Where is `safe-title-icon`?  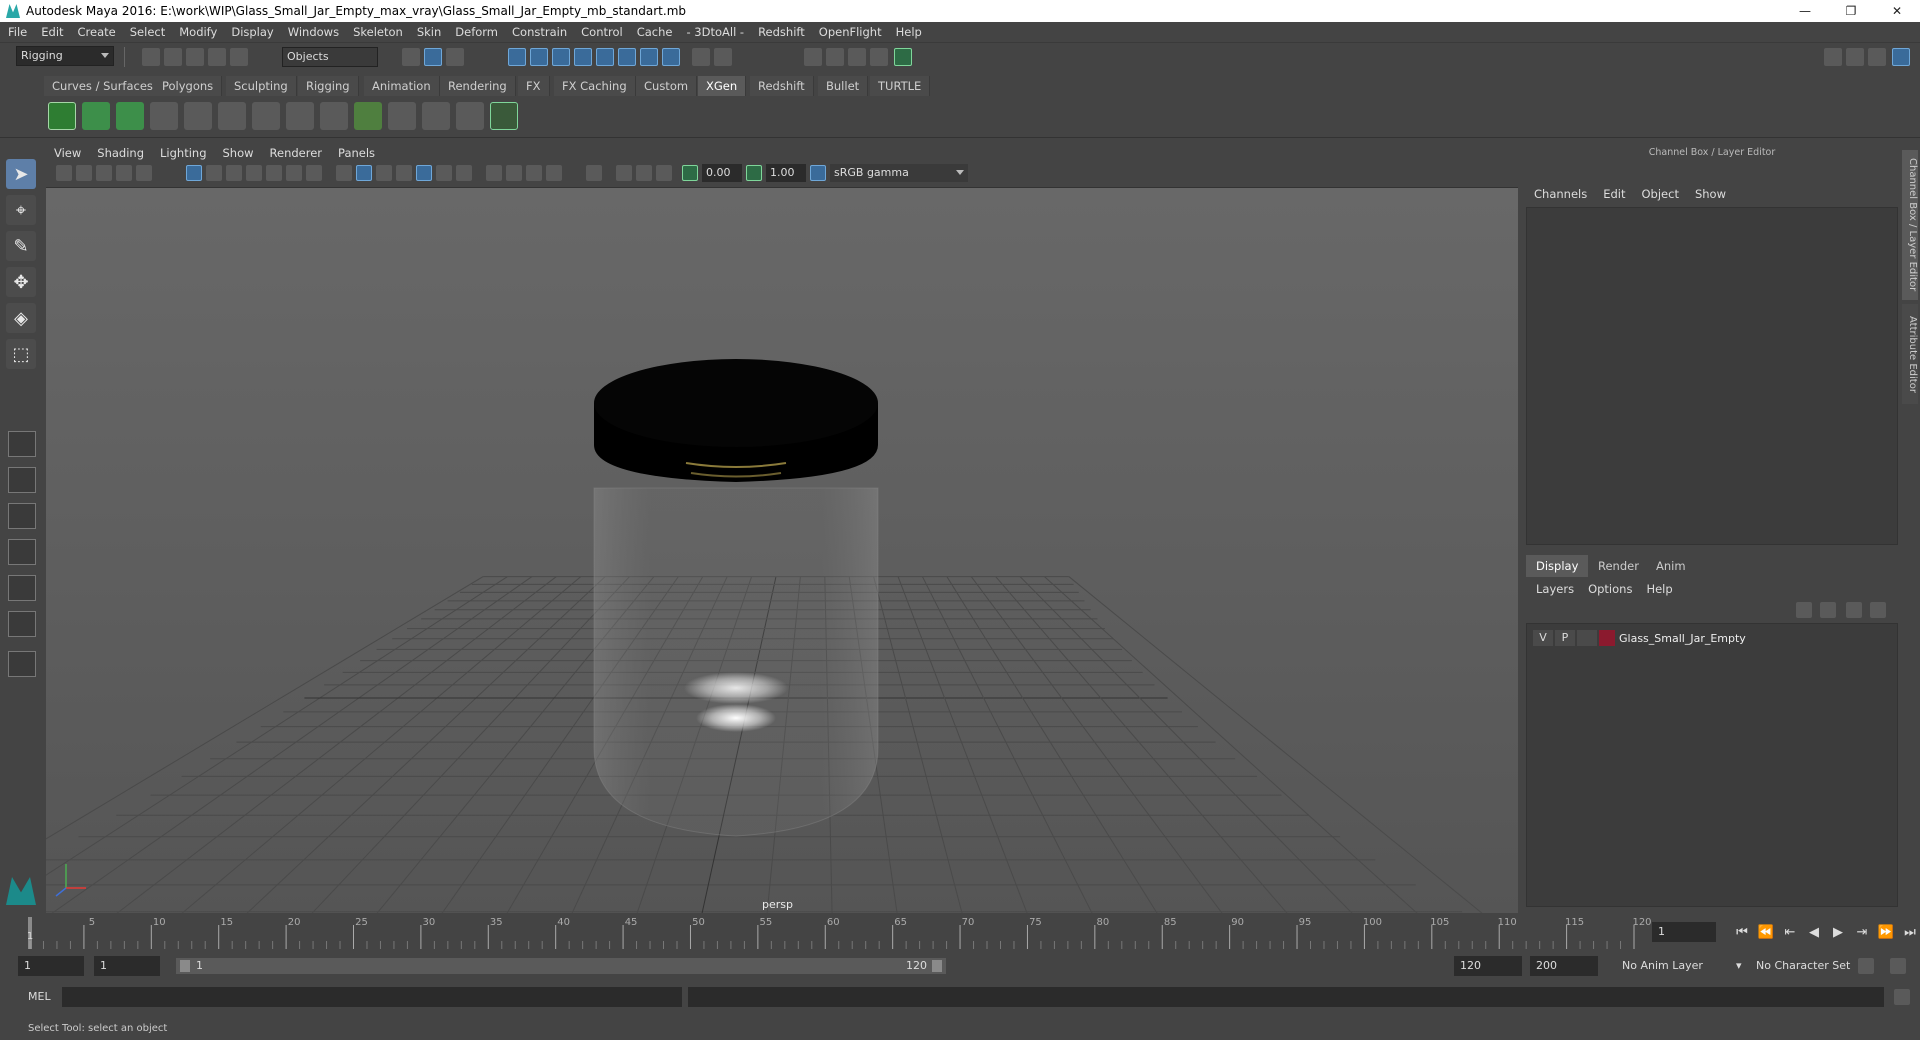 safe-title-icon is located at coordinates (314, 173).